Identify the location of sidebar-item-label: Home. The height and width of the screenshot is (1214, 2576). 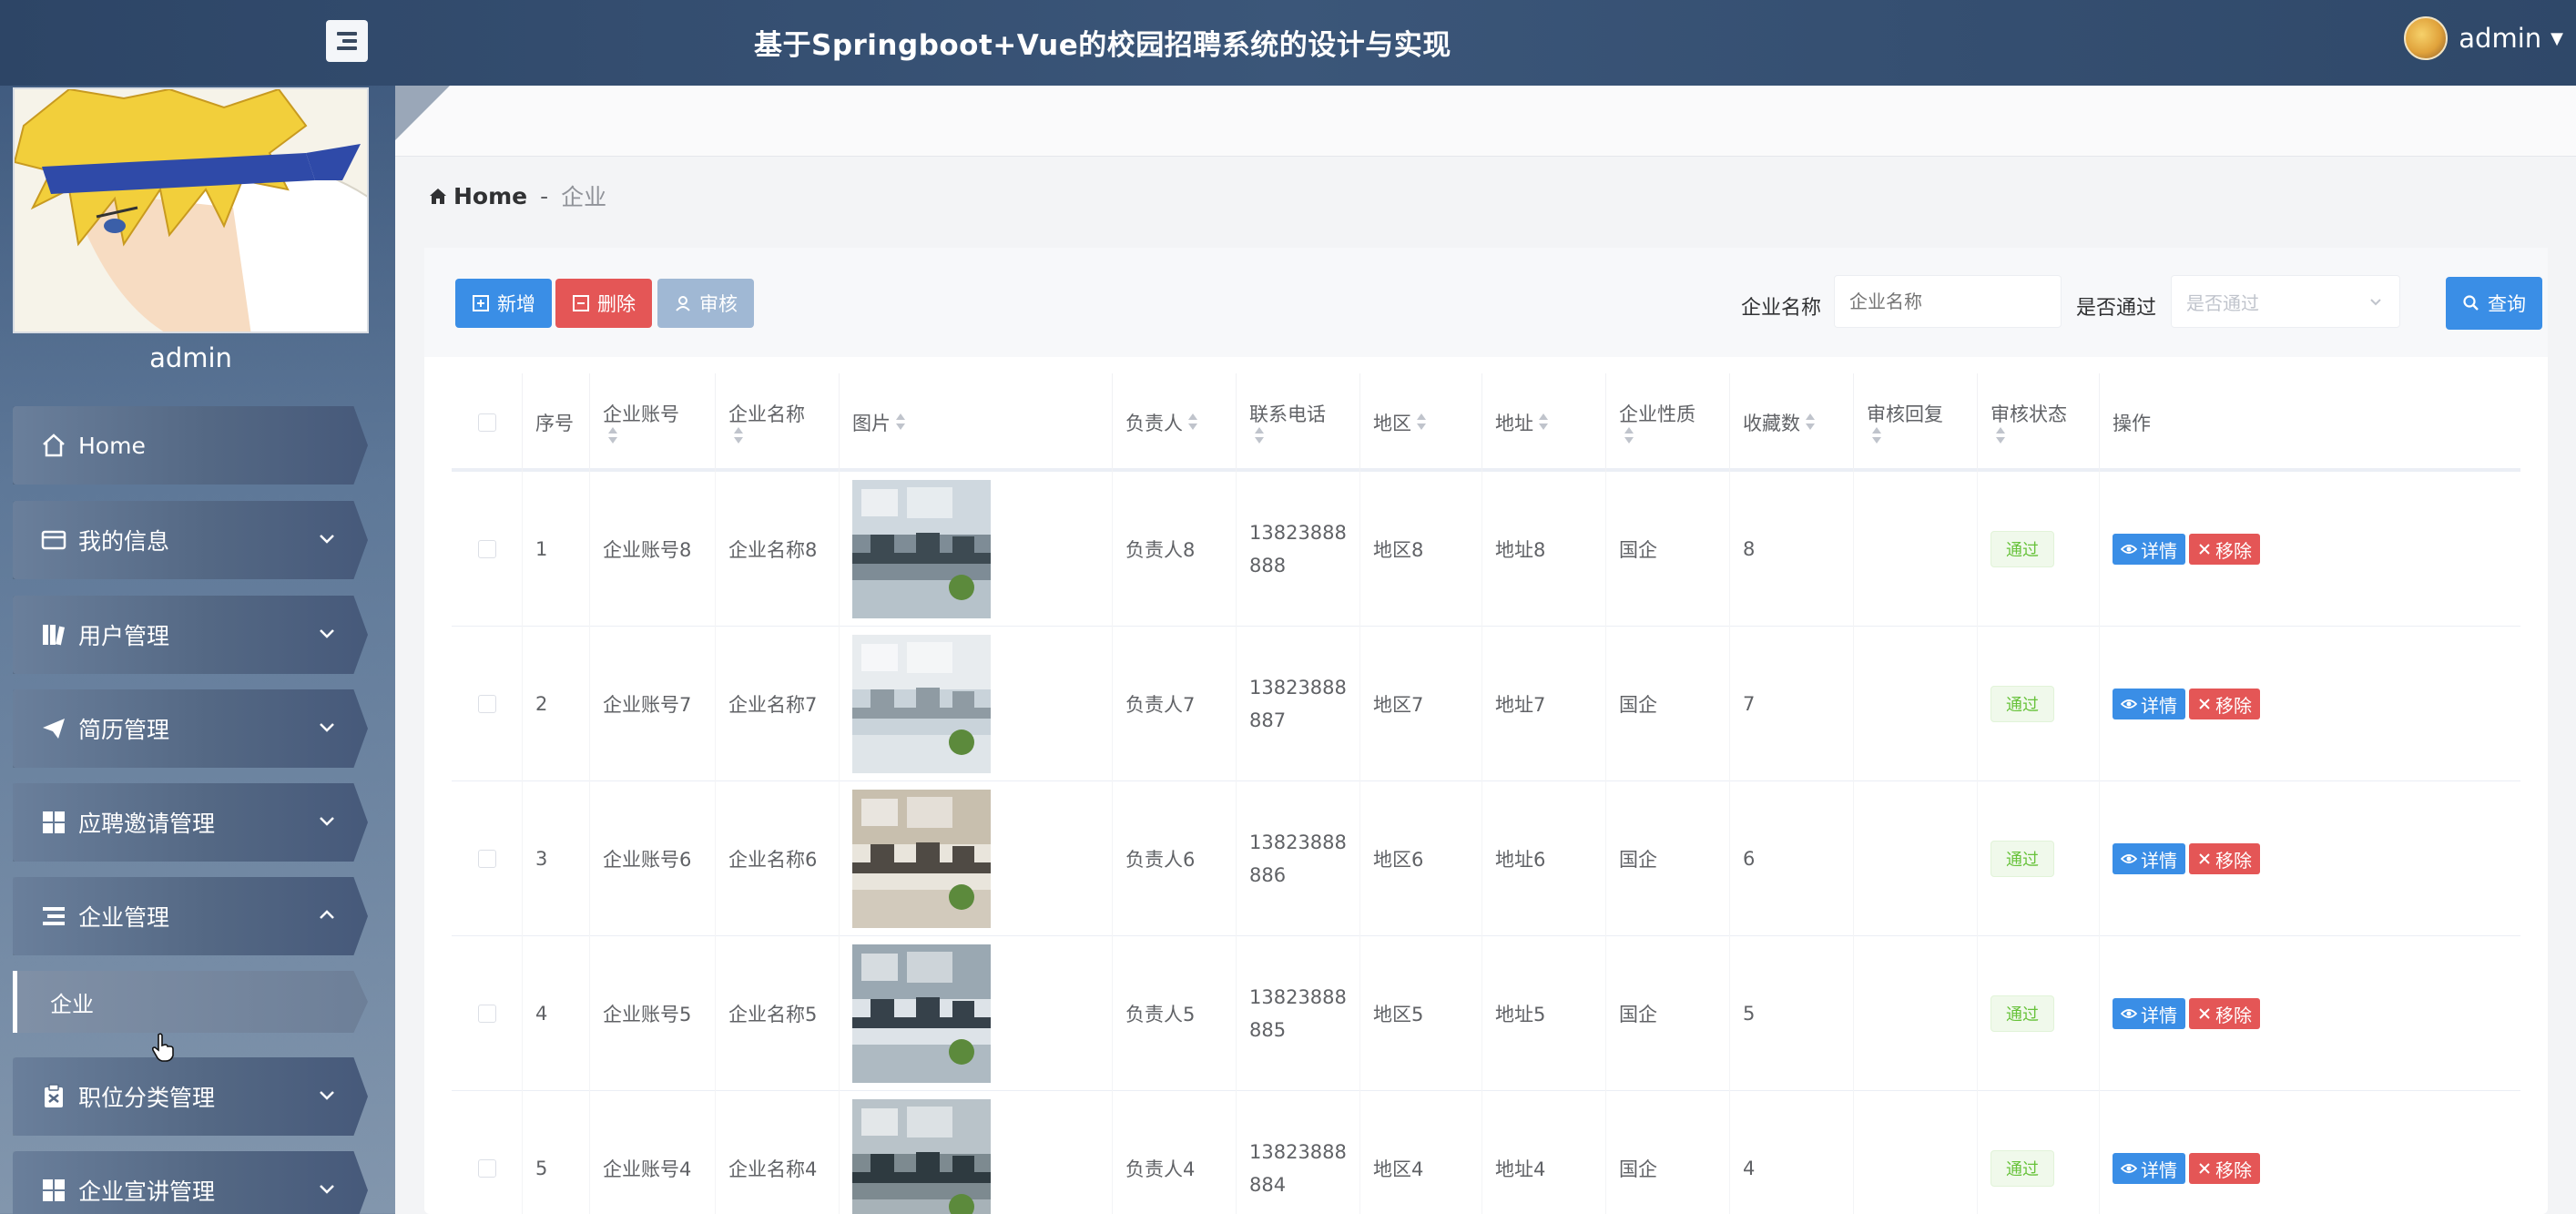
(112, 445).